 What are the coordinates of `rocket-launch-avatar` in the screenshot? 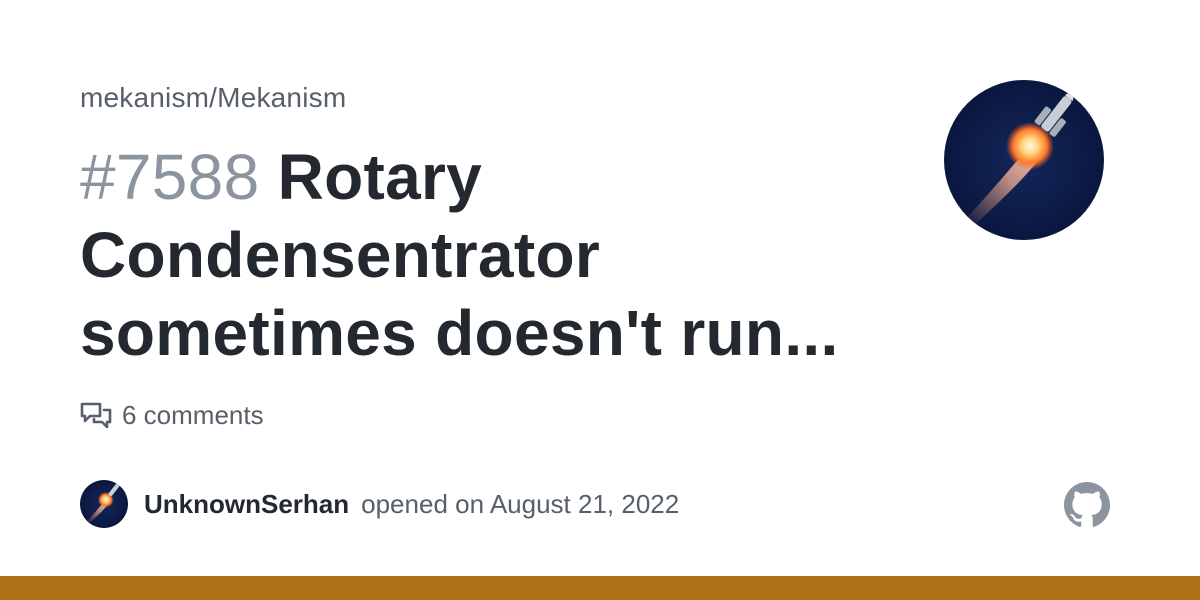 It's located at (1024, 160).